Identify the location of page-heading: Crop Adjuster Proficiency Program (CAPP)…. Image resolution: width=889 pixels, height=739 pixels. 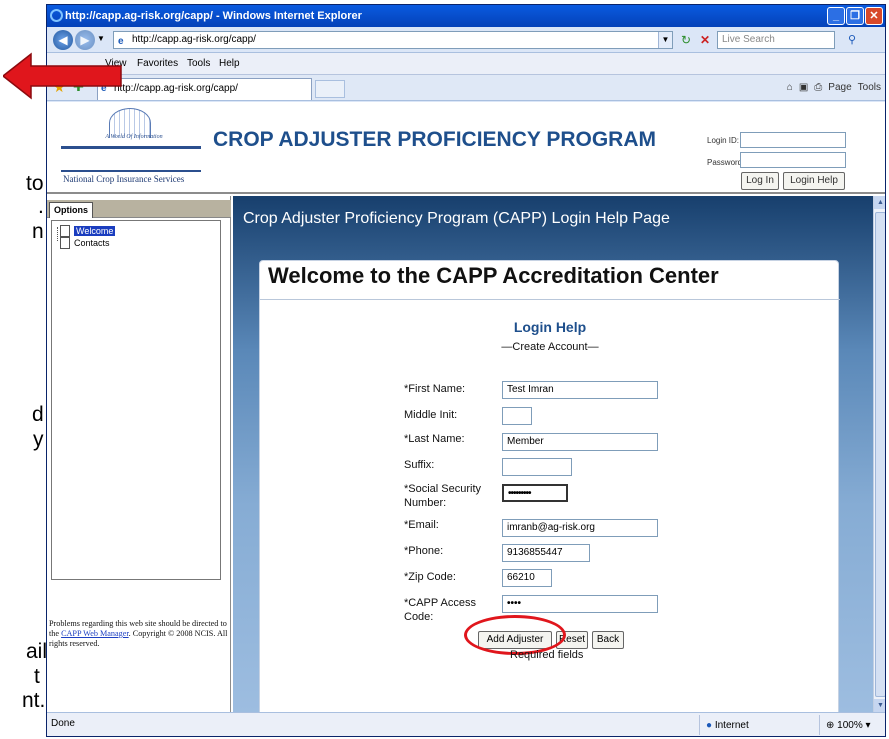
(456, 218).